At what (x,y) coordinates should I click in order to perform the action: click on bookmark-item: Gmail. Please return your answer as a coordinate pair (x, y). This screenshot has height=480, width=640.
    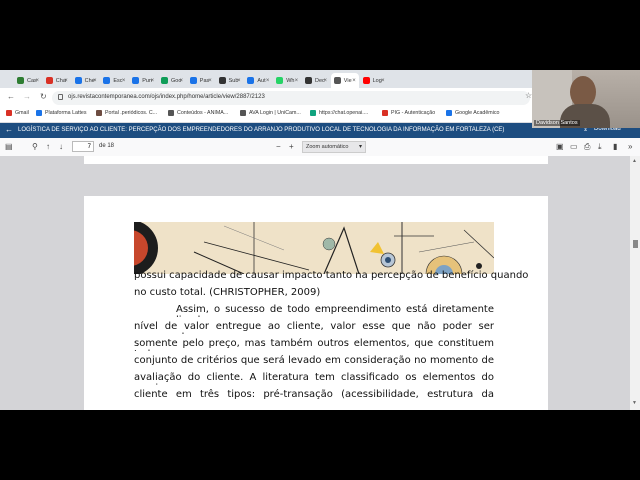
    Looking at the image, I should click on (17, 113).